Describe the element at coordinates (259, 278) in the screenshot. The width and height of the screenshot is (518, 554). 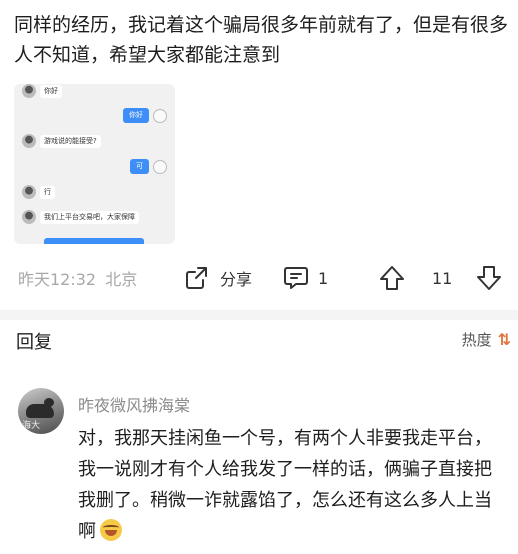
I see `post-action-bar: 昨天12:32 北京 分享 1 11` at that location.